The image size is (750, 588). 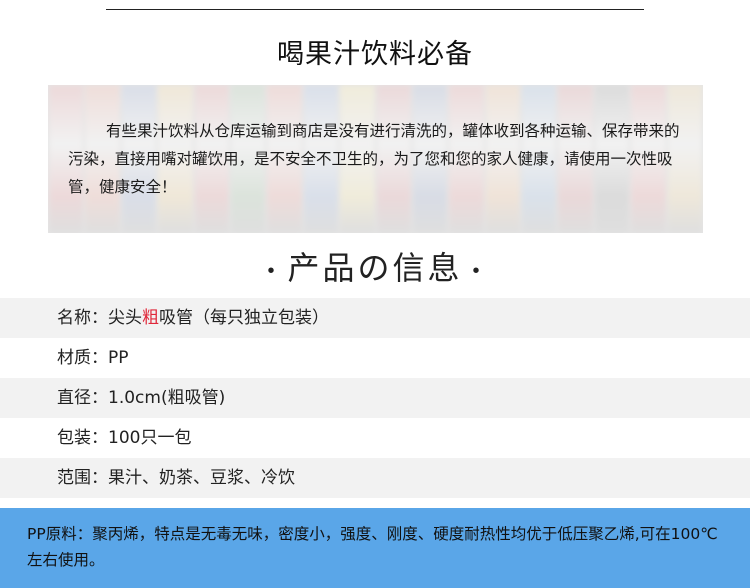 What do you see at coordinates (118, 358) in the screenshot?
I see `info-value: PP` at bounding box center [118, 358].